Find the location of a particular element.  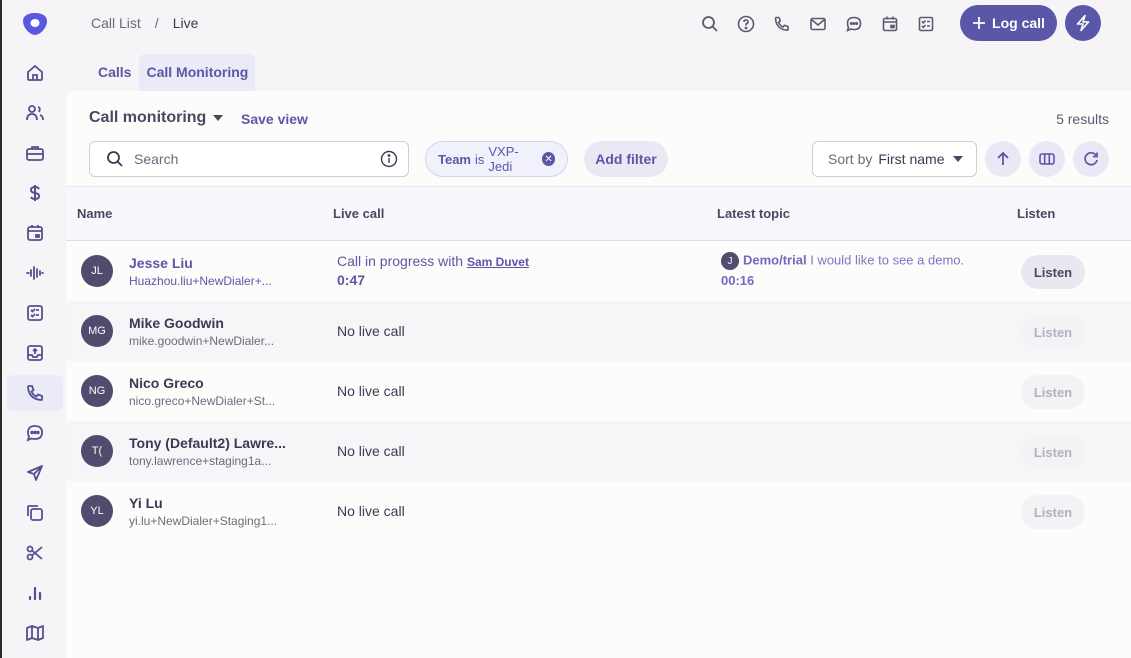

view-title: Call monitoring is located at coordinates (148, 117).